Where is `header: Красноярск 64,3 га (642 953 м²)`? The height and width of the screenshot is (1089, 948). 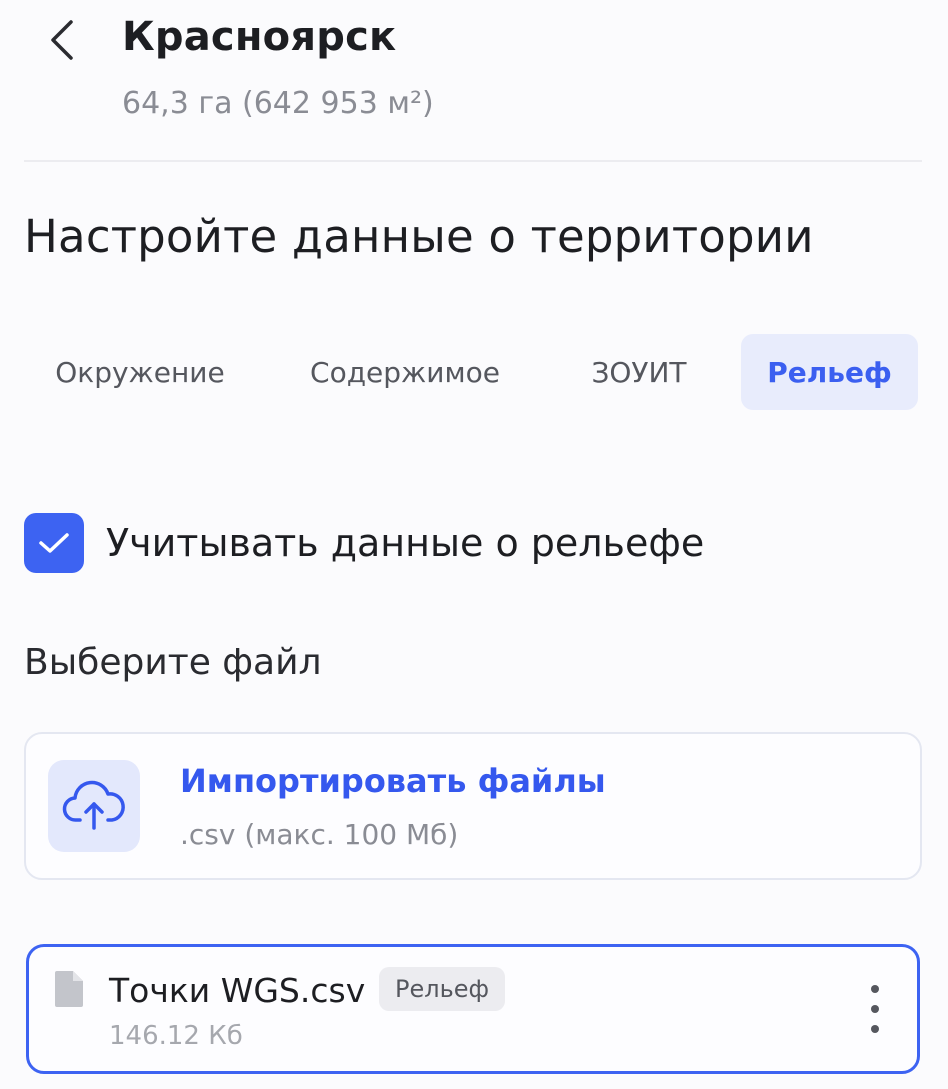
header: Красноярск 64,3 га (642 953 м²) is located at coordinates (474, 81).